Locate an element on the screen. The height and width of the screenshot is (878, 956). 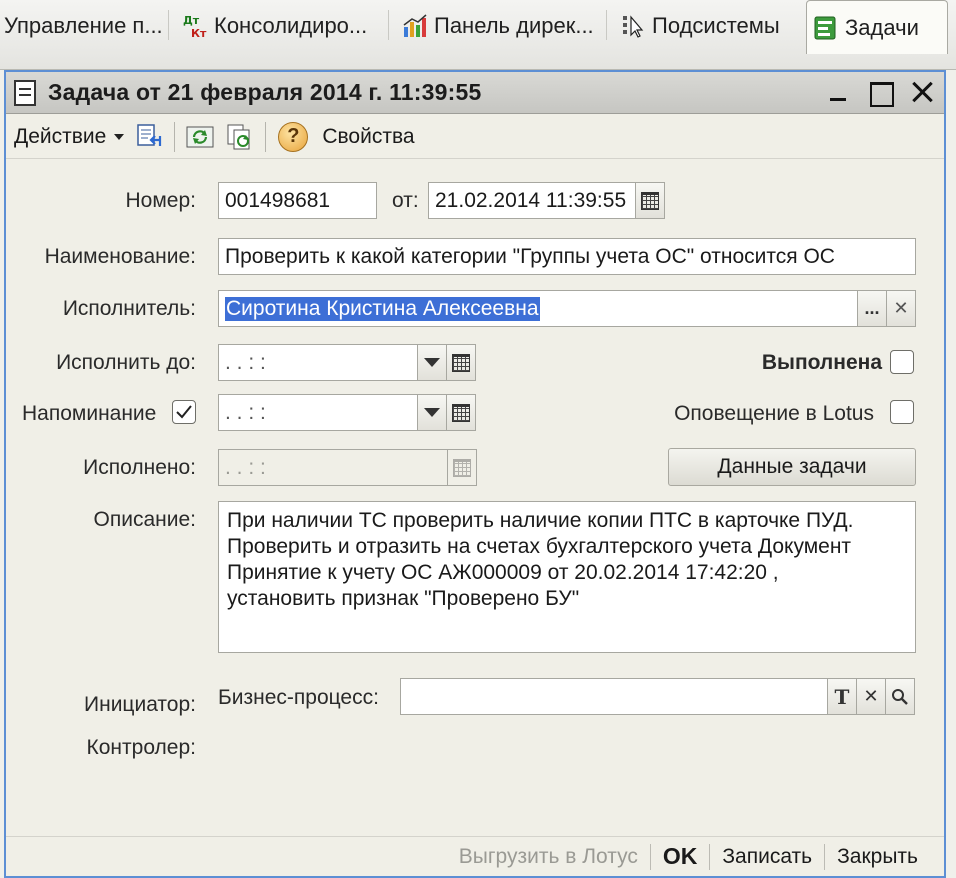
subsystems-icon is located at coordinates (633, 26).